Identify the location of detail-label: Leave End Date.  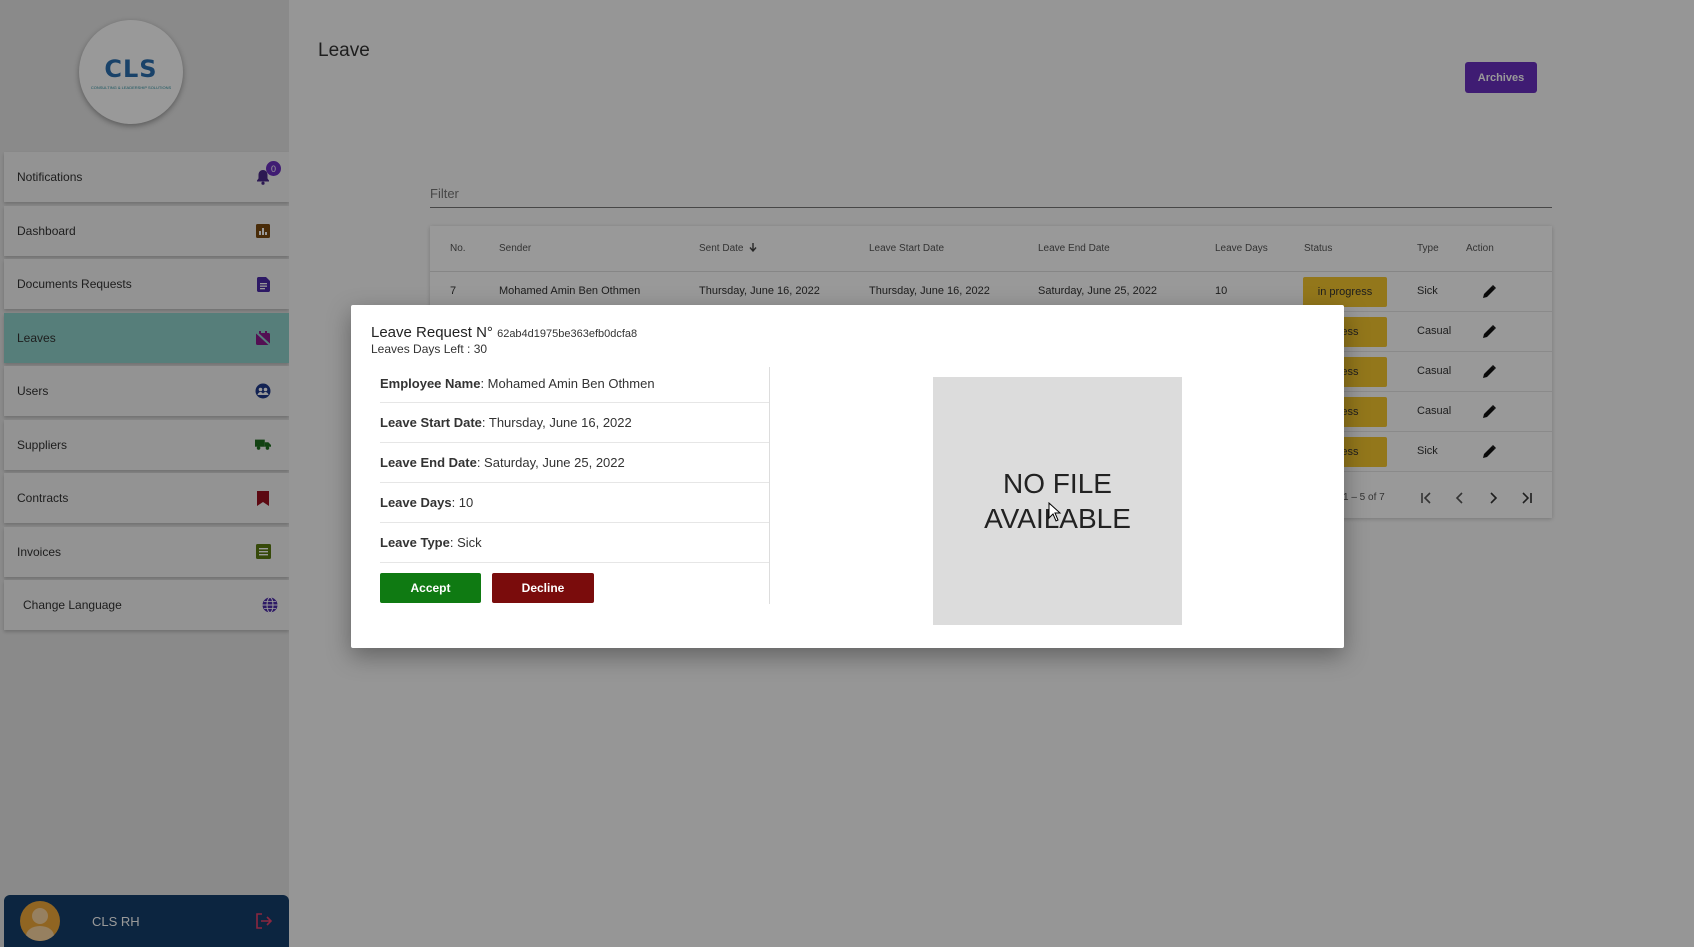
(428, 462).